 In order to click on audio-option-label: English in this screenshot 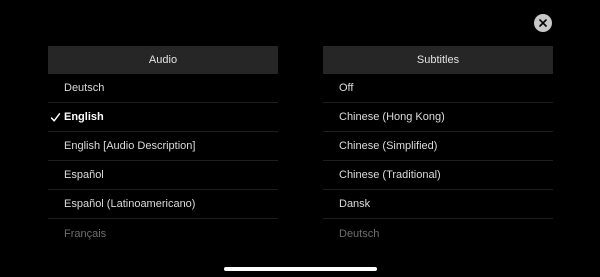, I will do `click(84, 117)`.